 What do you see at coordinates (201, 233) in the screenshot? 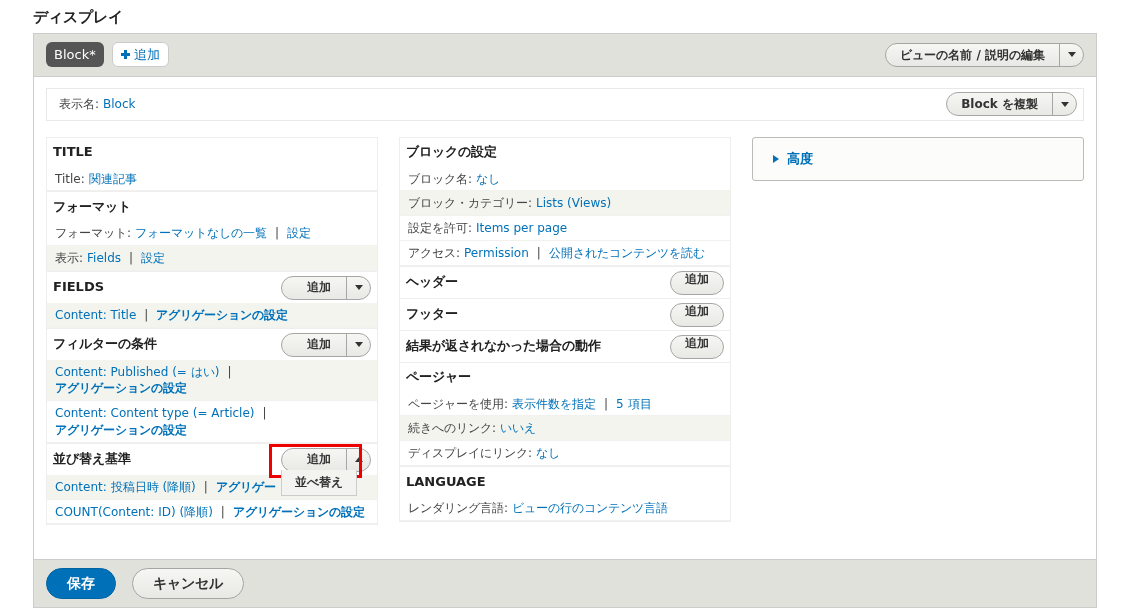
I see `setting-link: フォーマットなしの一覧` at bounding box center [201, 233].